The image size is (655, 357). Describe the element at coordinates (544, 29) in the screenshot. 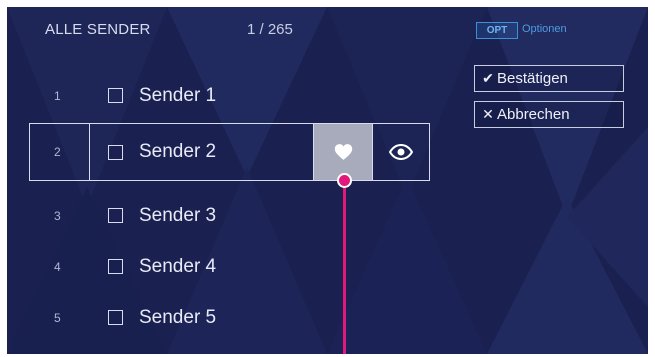

I see `options-label: Optionen` at that location.